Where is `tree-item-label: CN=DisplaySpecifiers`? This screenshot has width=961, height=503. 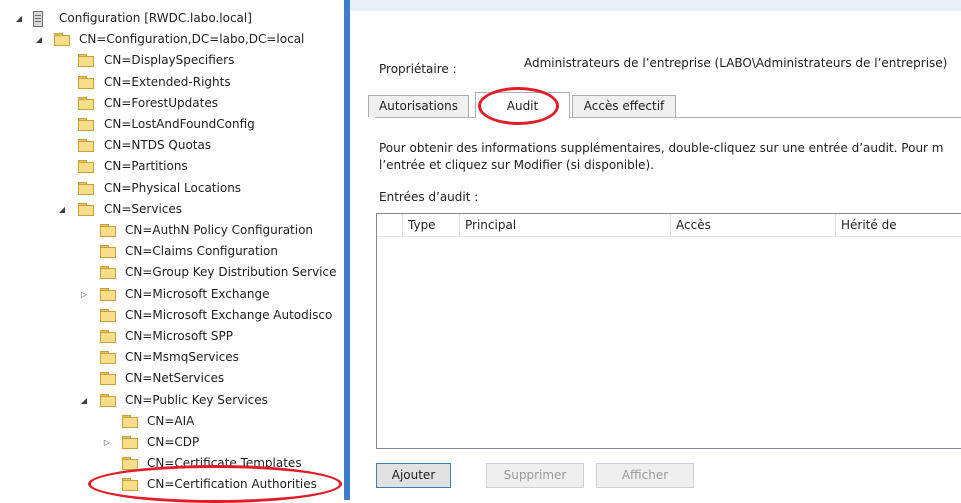 tree-item-label: CN=DisplaySpecifiers is located at coordinates (169, 60).